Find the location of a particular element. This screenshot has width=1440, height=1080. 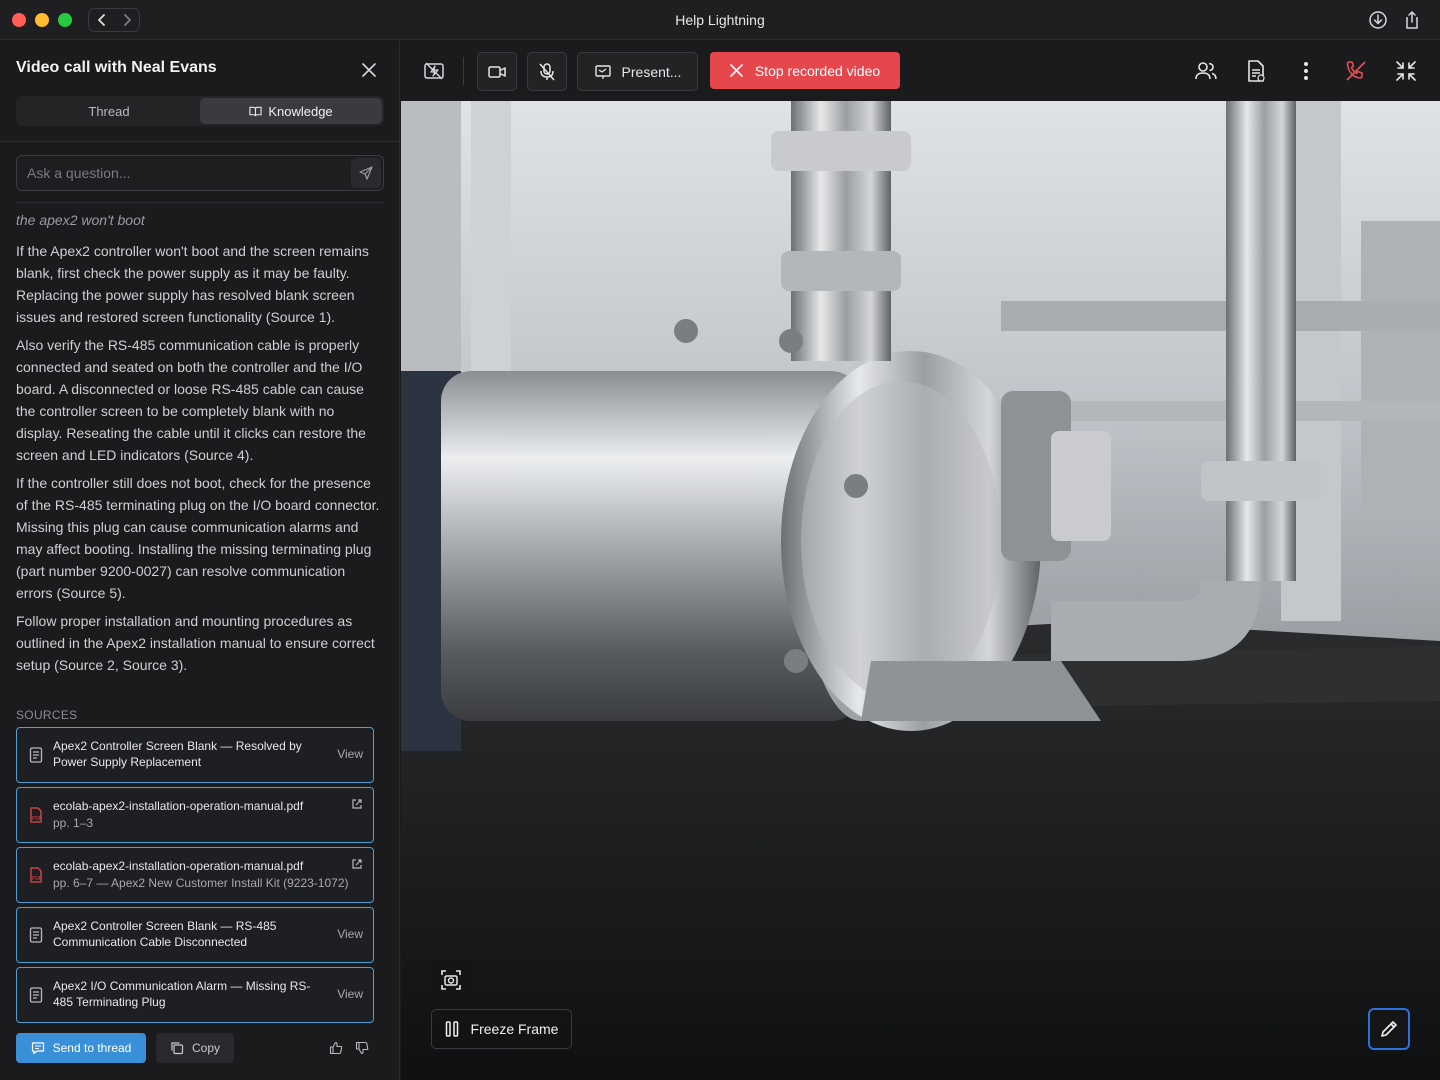

ask-field is located at coordinates (200, 173).